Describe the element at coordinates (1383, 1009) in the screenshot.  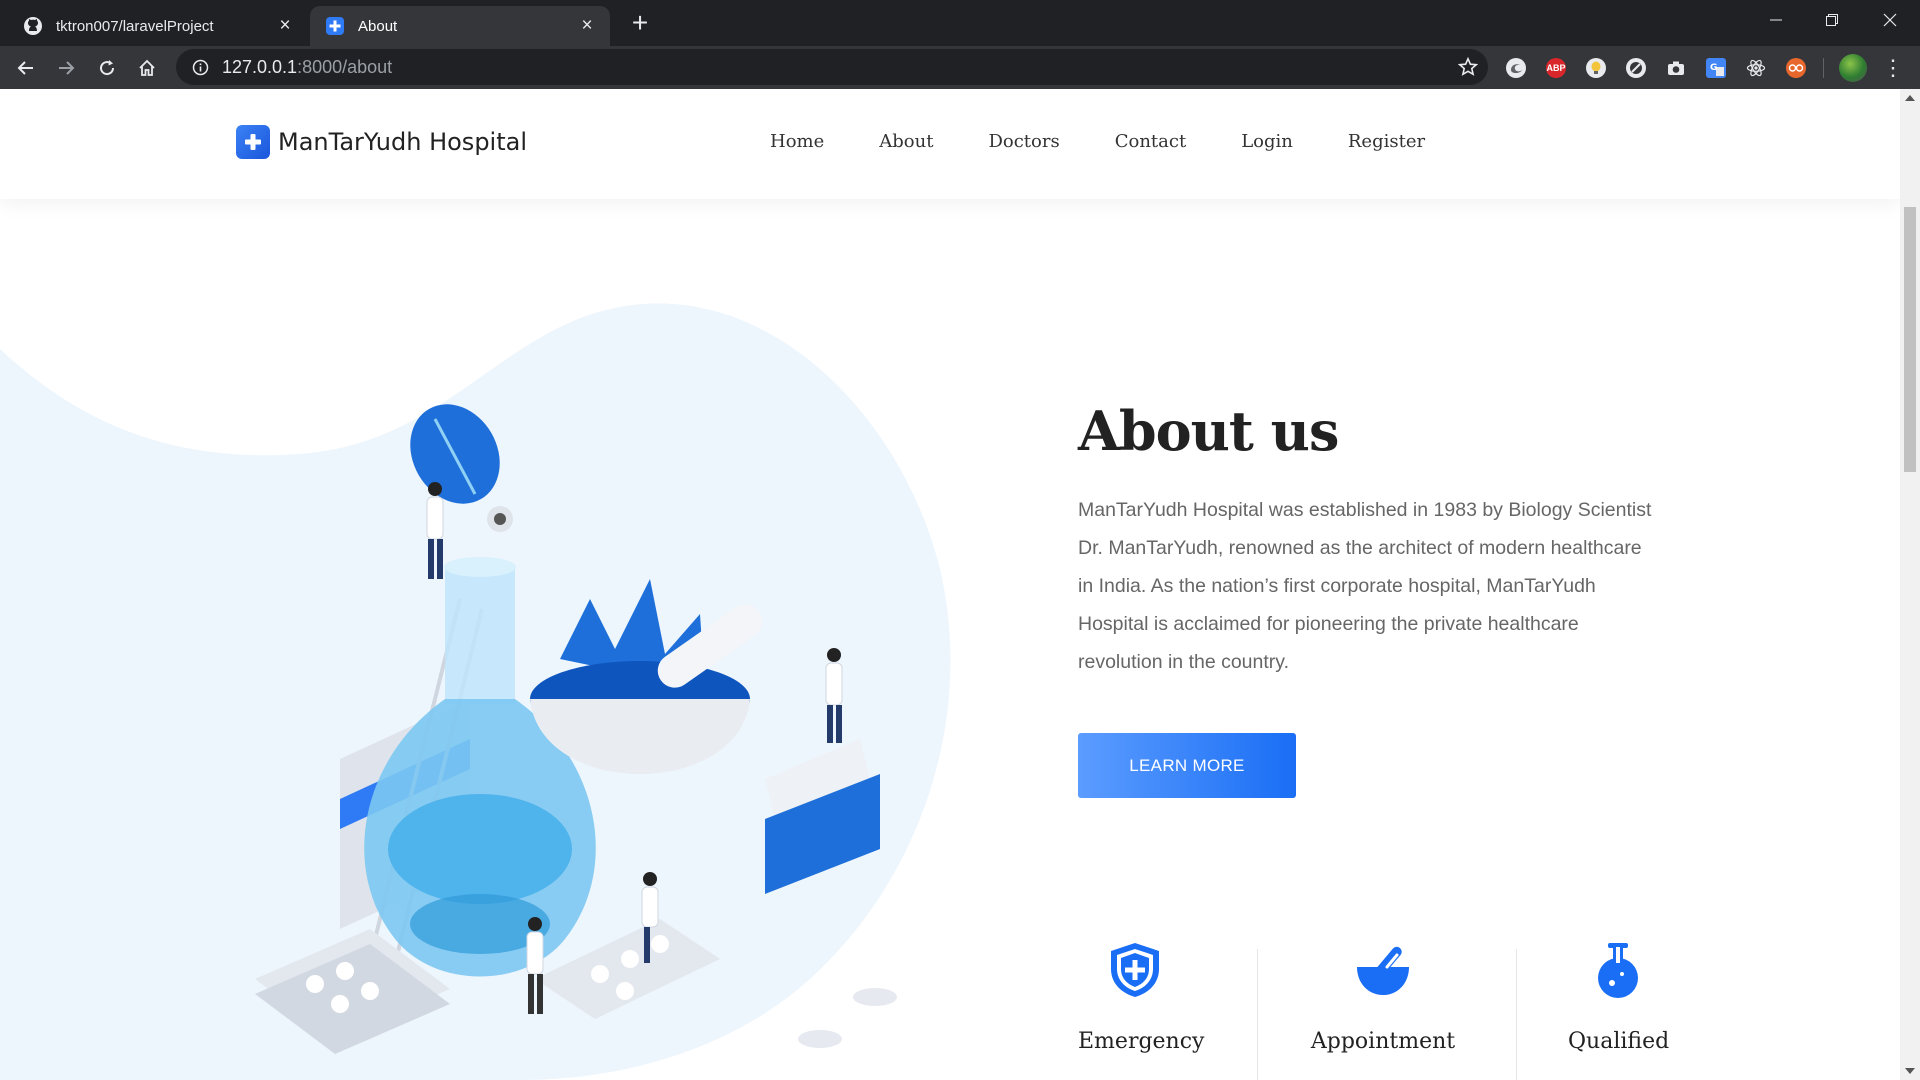
I see `feature-appointment: Appointment` at that location.